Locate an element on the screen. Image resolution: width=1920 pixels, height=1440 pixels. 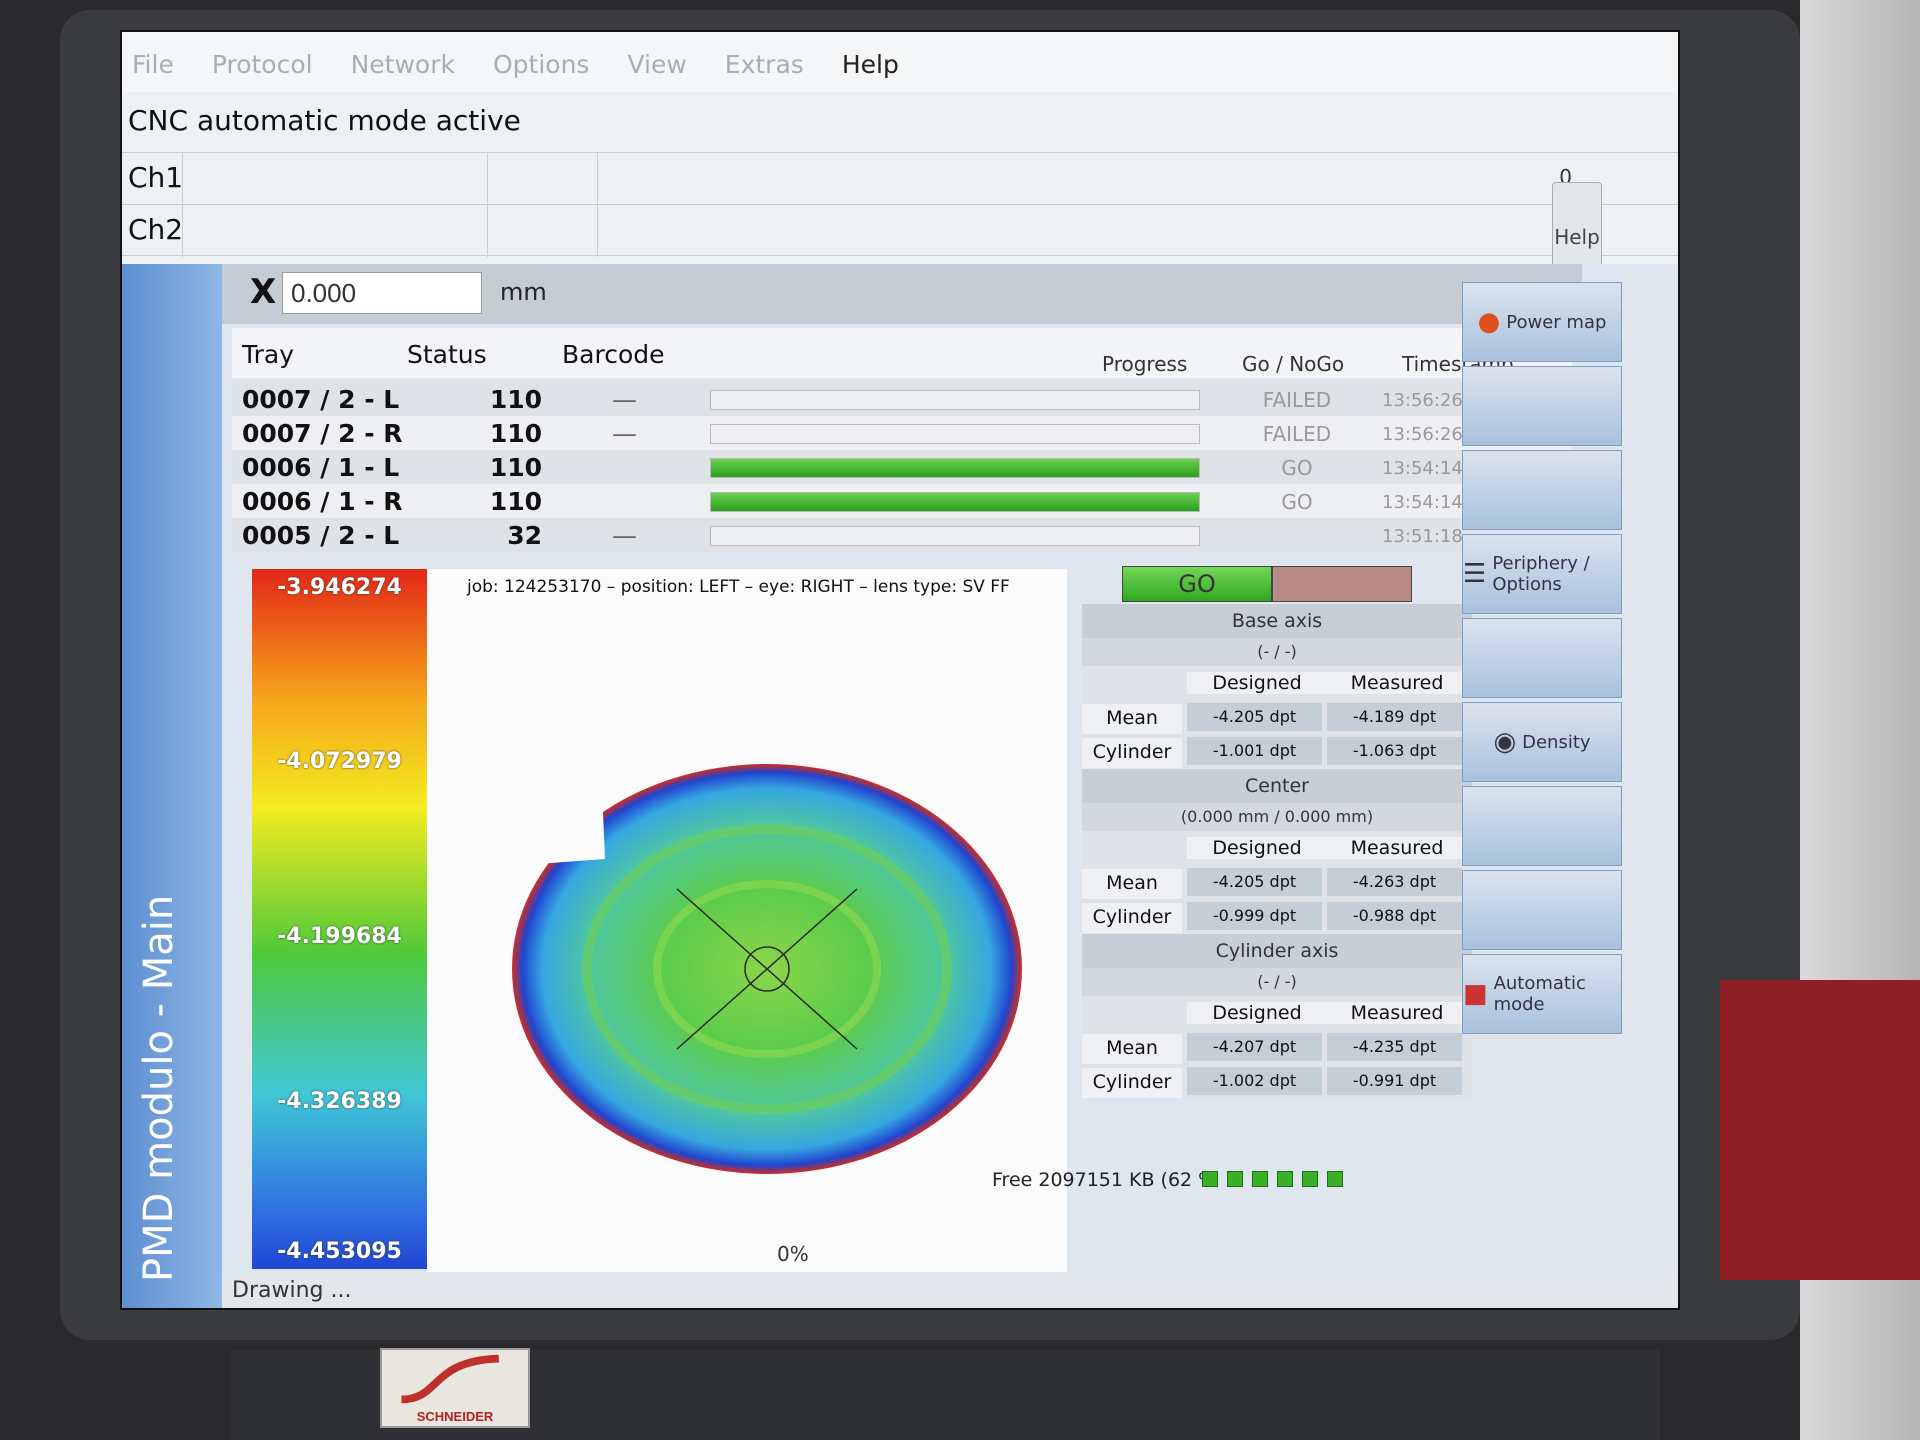
tray-cell: 0007 / 2 - R is located at coordinates (322, 433).